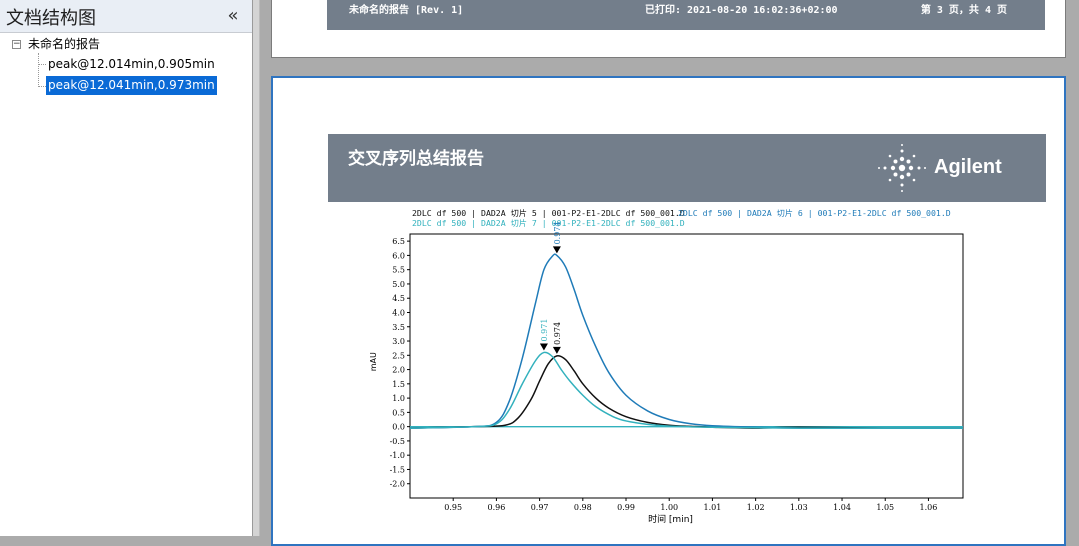 Image resolution: width=1079 pixels, height=546 pixels. Describe the element at coordinates (626, 507) in the screenshot. I see `x-tick-label: 0.99` at that location.